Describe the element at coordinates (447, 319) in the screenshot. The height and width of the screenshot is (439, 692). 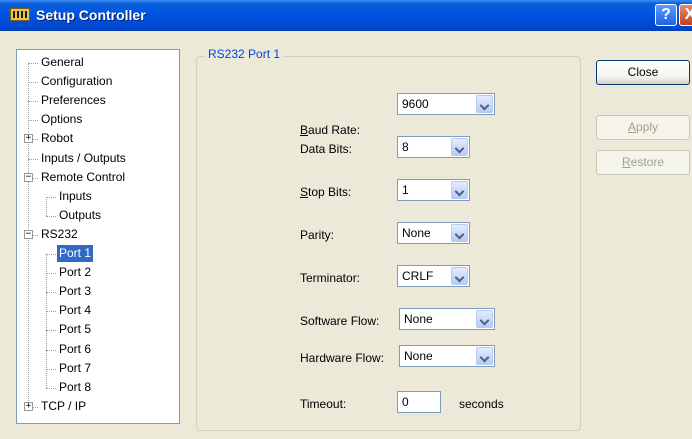
I see `software-flow-select: None` at that location.